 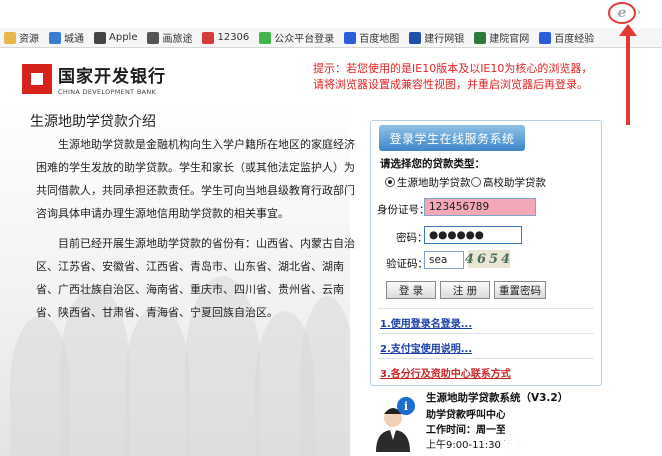 What do you see at coordinates (407, 264) in the screenshot?
I see `captcha-label: 验证码：` at bounding box center [407, 264].